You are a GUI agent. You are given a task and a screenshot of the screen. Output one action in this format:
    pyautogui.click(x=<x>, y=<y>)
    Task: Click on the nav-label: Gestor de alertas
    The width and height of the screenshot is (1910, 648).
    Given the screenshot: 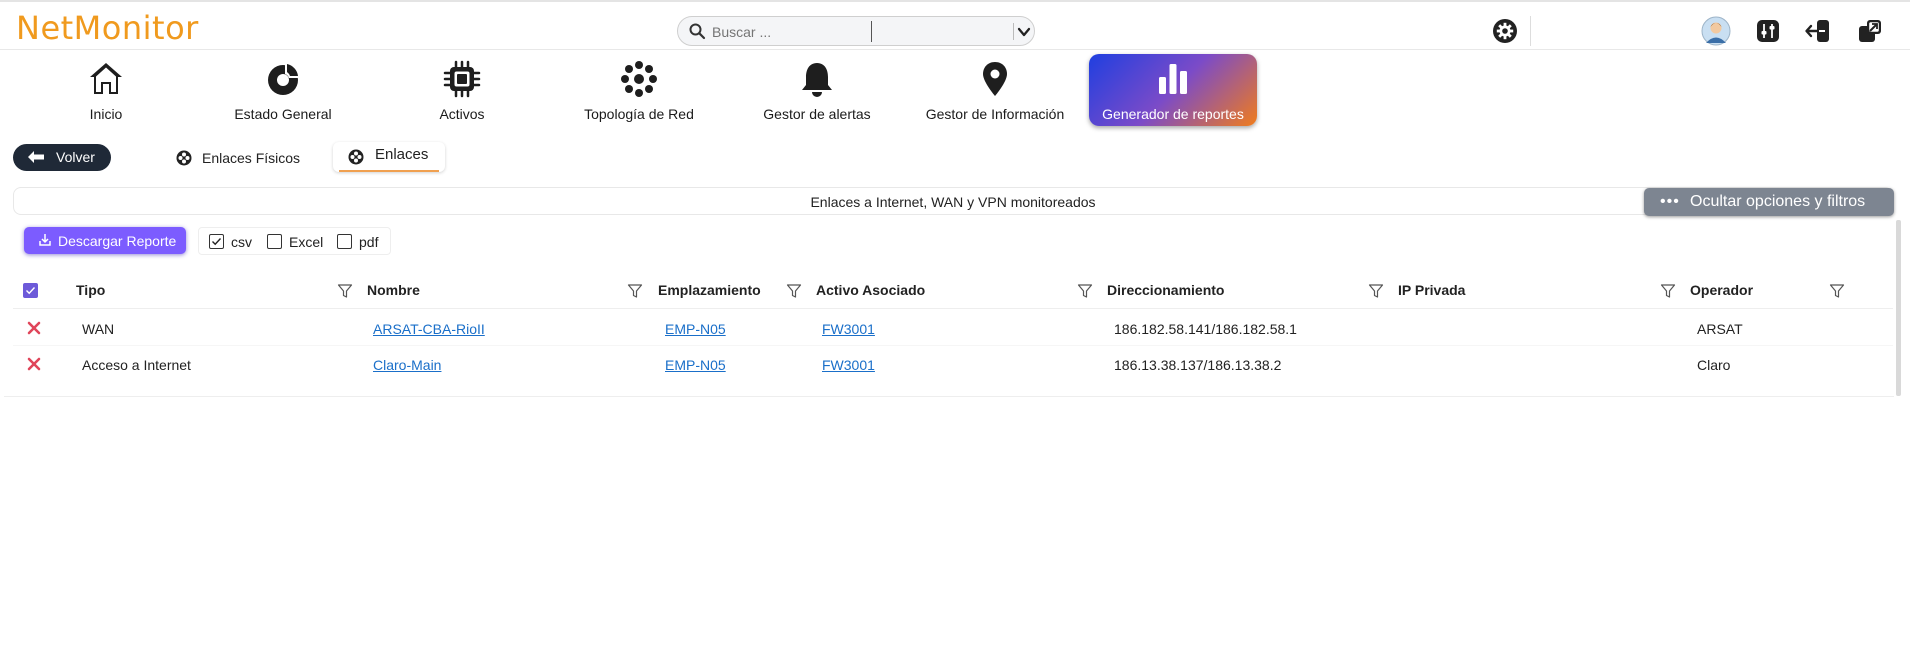 What is the action you would take?
    pyautogui.click(x=817, y=114)
    